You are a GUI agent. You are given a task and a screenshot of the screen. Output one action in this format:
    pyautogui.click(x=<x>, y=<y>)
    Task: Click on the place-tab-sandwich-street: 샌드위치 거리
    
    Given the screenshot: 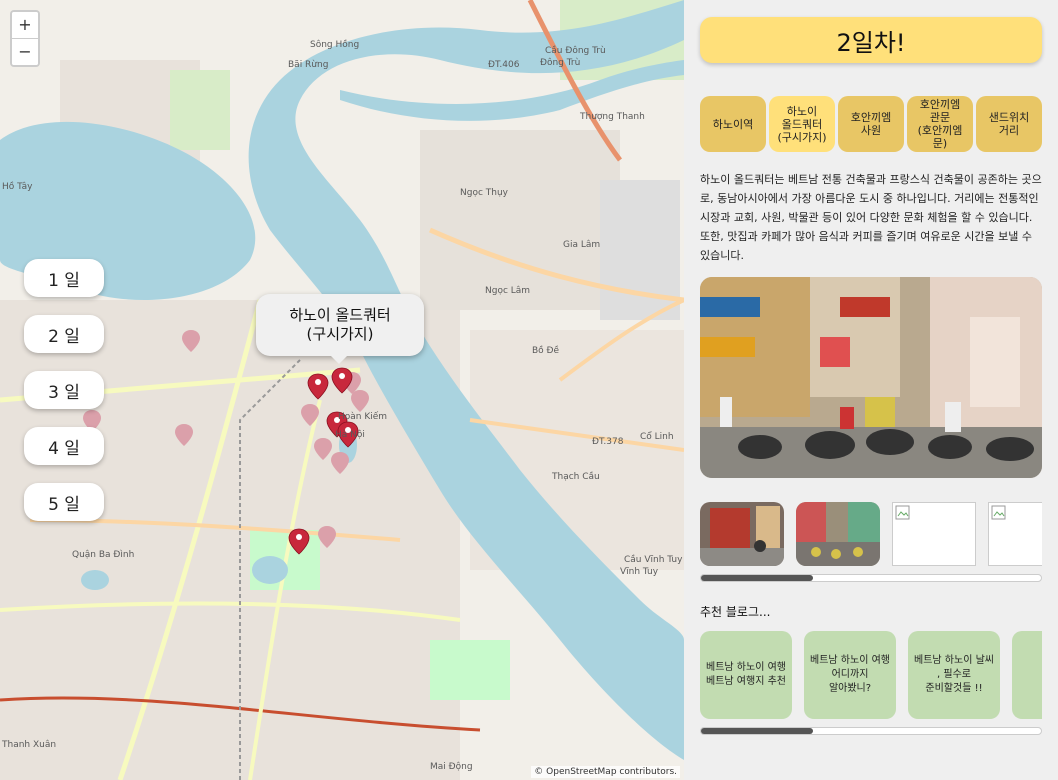 What is the action you would take?
    pyautogui.click(x=1009, y=124)
    